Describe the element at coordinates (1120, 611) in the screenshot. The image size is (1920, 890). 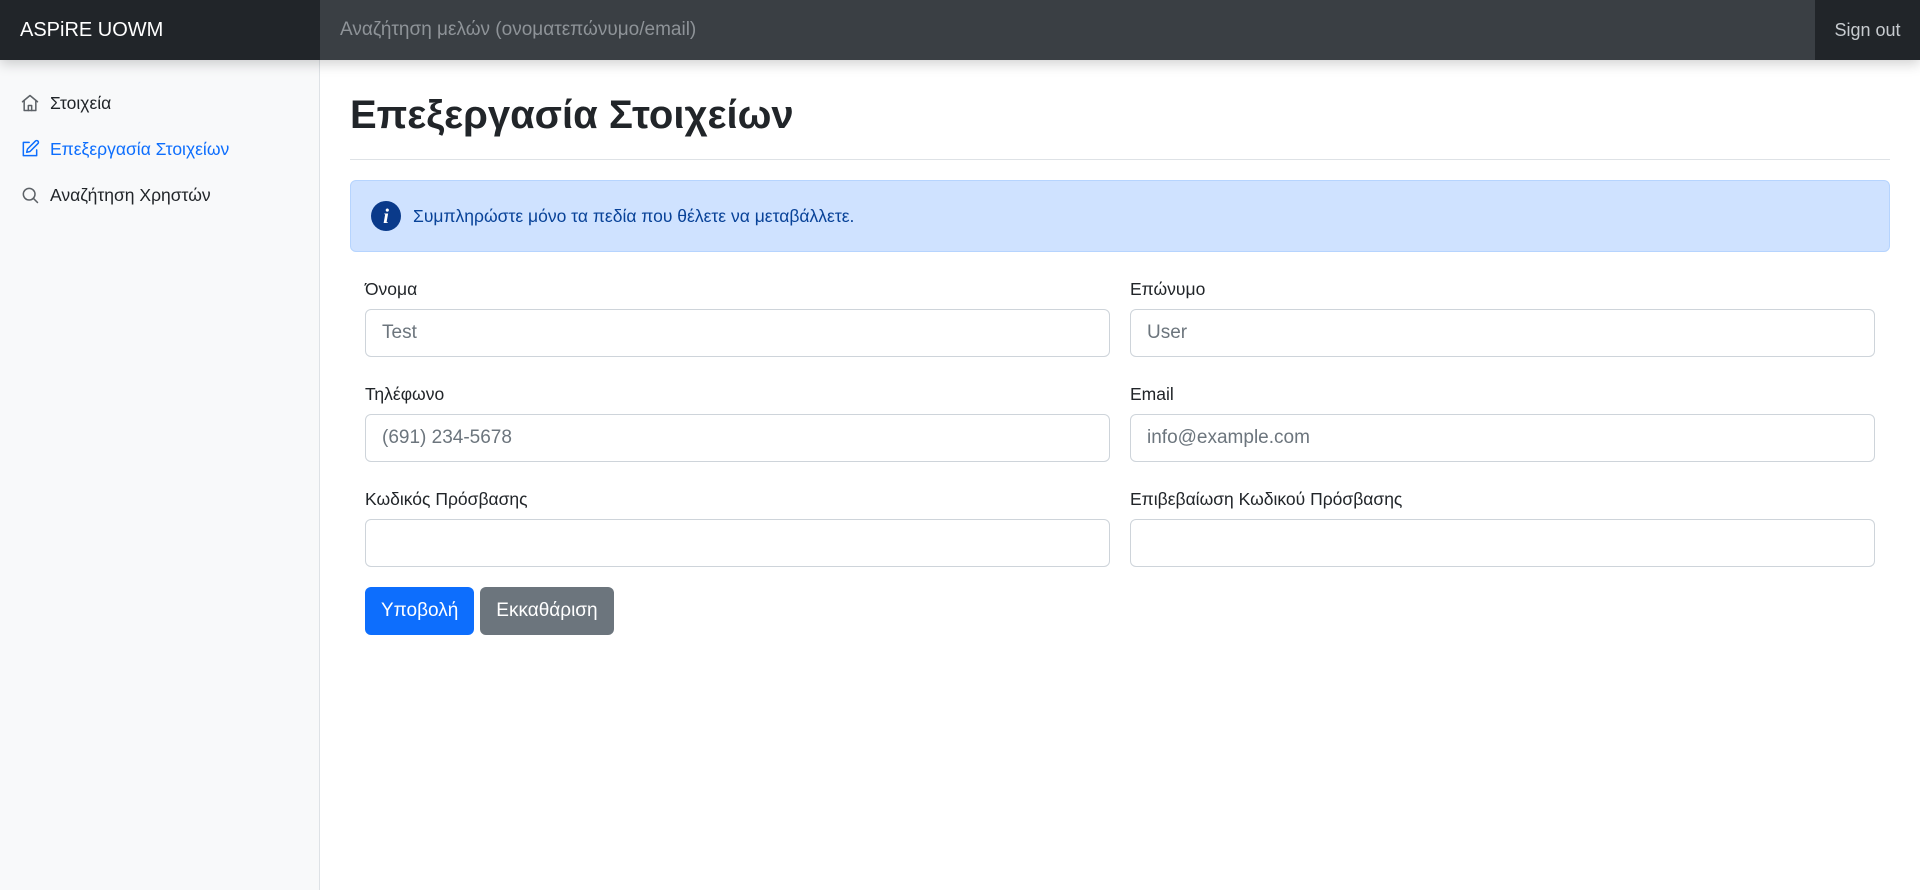
I see `form-actions: Υποβολή Εκκαθάριση` at that location.